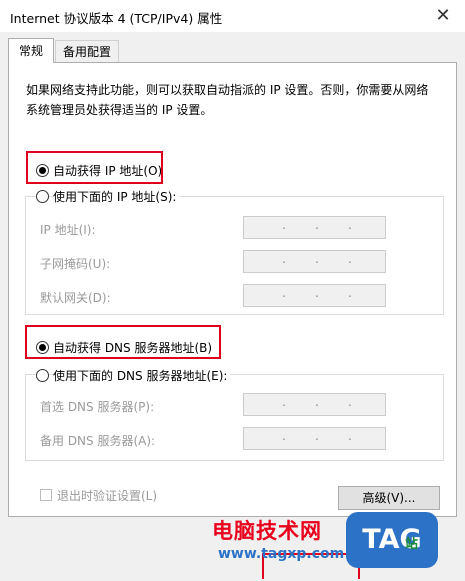 This screenshot has height=581, width=465. What do you see at coordinates (116, 18) in the screenshot?
I see `window-title: Internet 协议版本 4 (TCP/IPv4) 属性` at bounding box center [116, 18].